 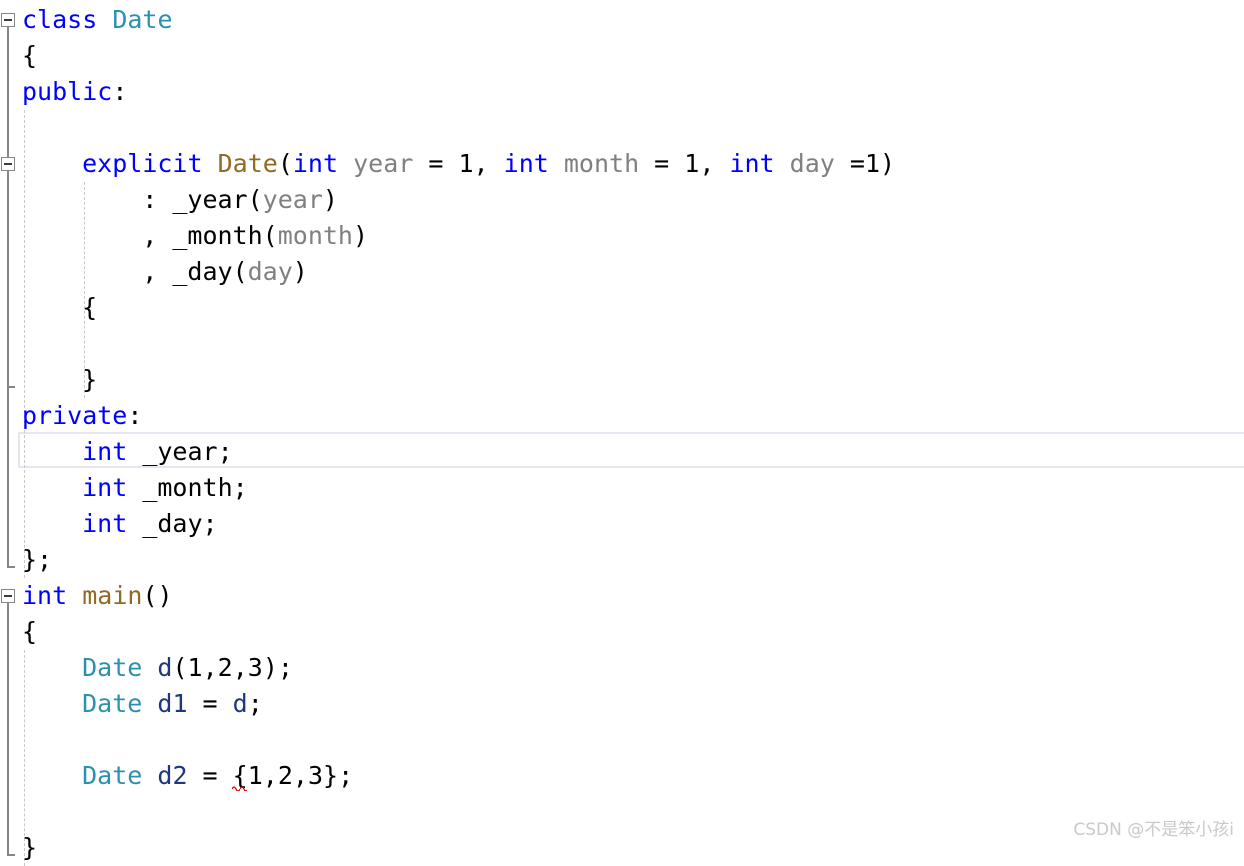 I want to click on code-token: 3, so click(x=255, y=667).